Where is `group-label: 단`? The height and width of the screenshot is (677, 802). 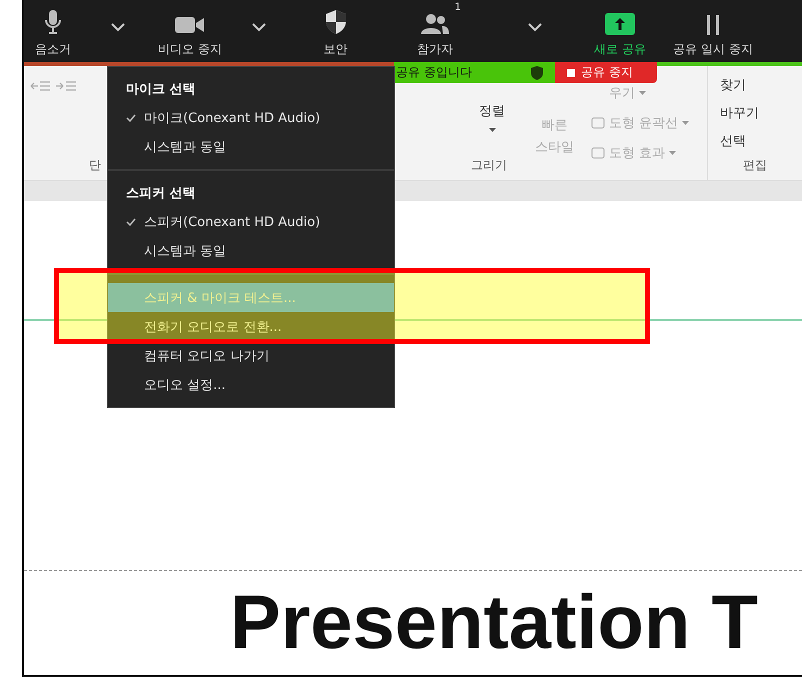
group-label: 단 is located at coordinates (95, 165).